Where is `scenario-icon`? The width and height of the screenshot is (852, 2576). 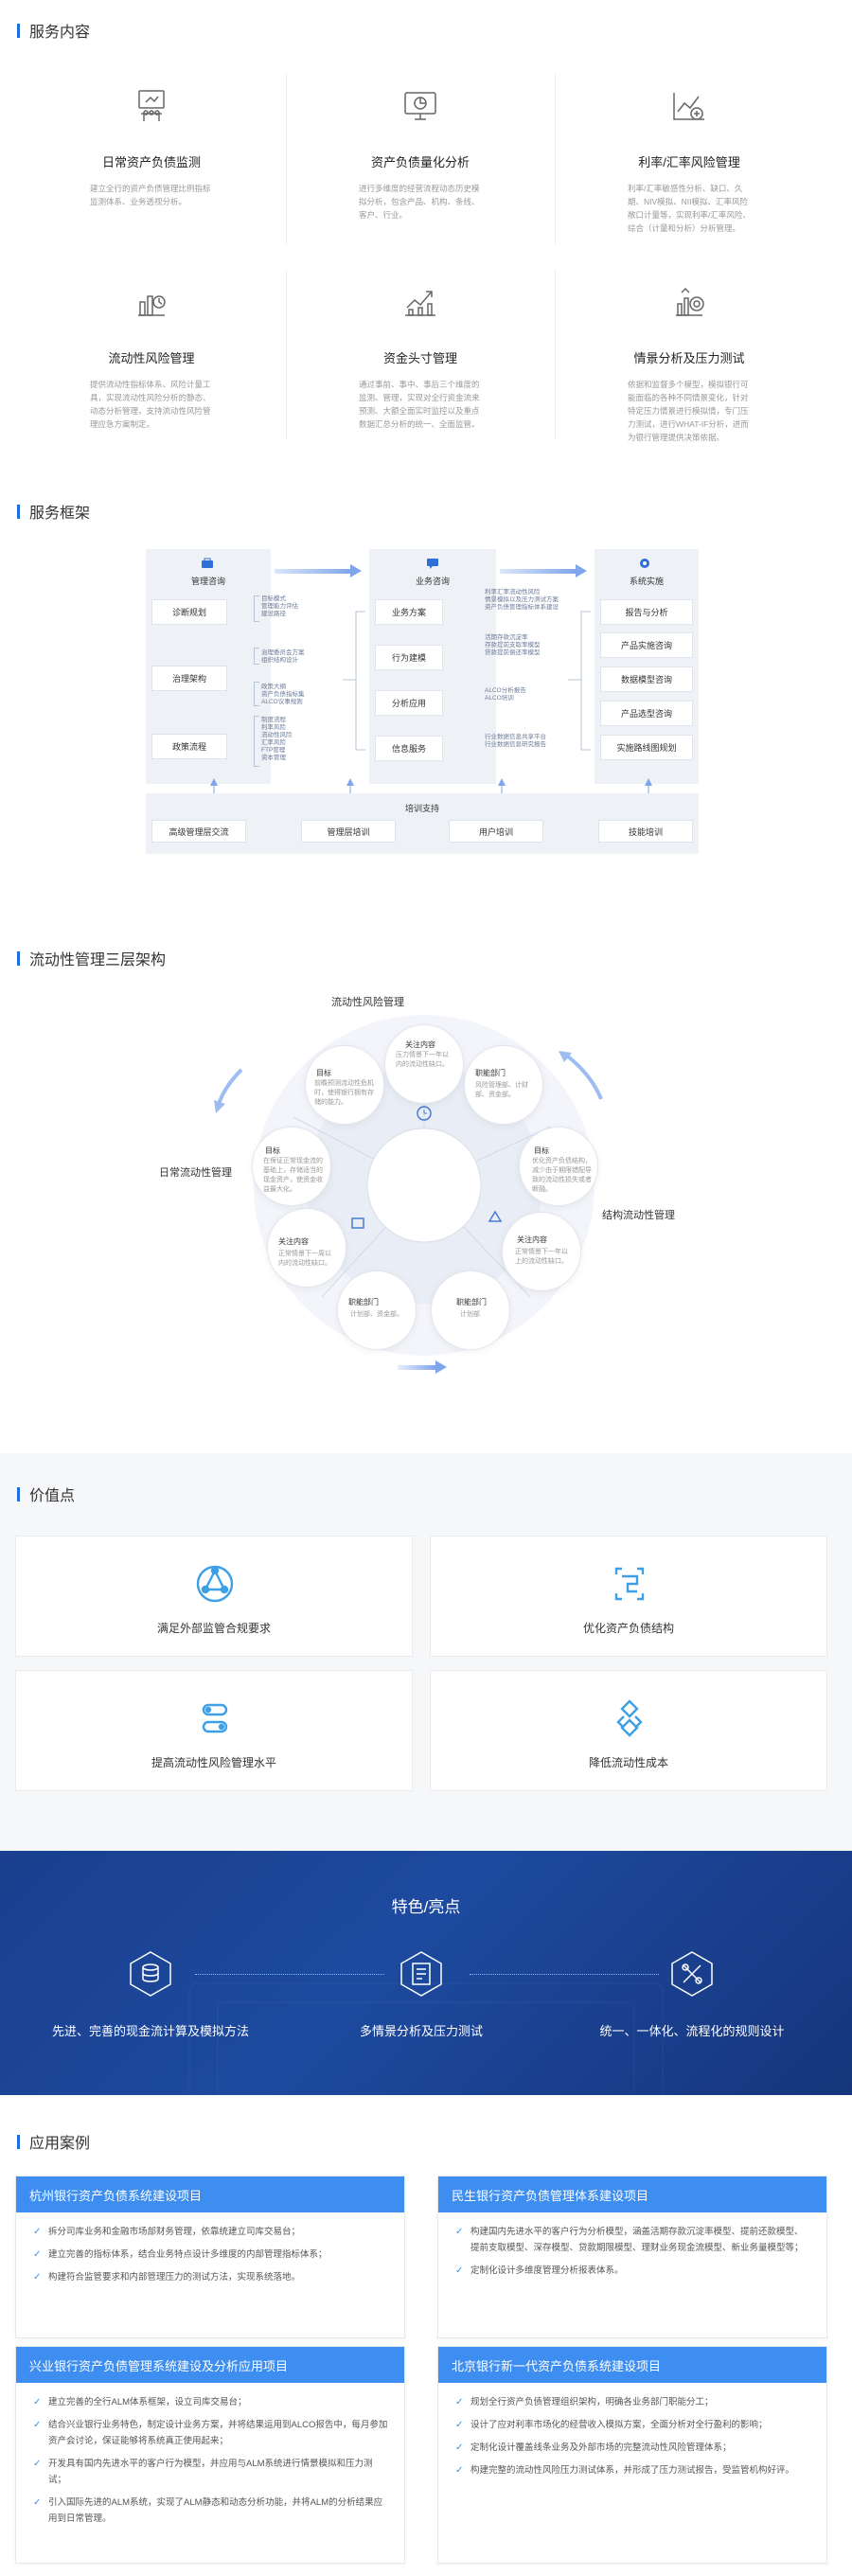
scenario-icon is located at coordinates (421, 1974).